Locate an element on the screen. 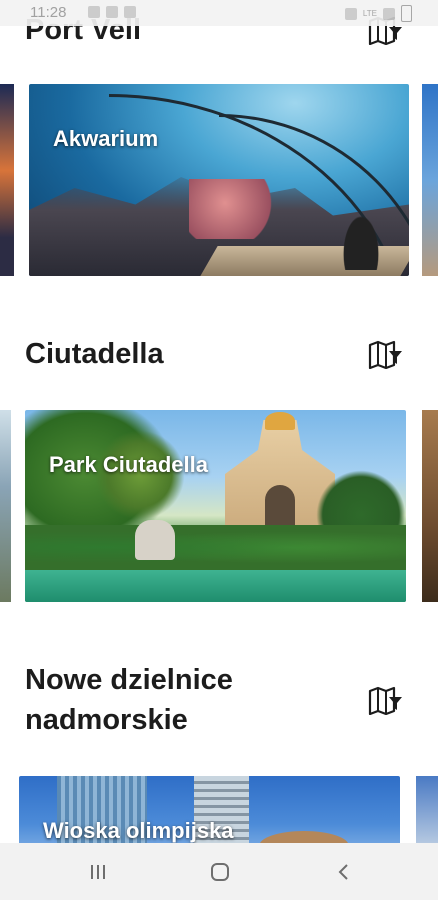 The height and width of the screenshot is (900, 438). back-button is located at coordinates (344, 872).